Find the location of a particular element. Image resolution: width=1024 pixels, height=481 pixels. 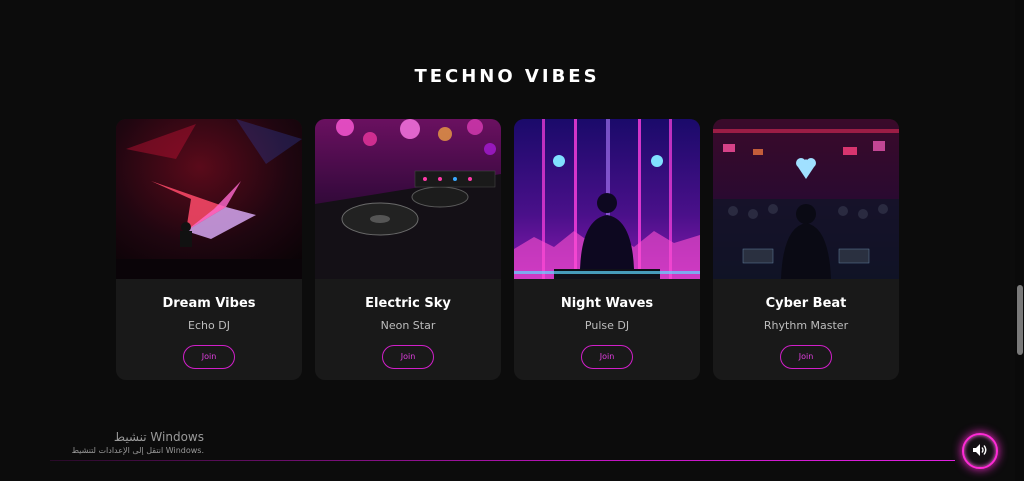

watermark-subtitle: انتقل إلى الإعدادات لتنشيط Windows. is located at coordinates (137, 450).